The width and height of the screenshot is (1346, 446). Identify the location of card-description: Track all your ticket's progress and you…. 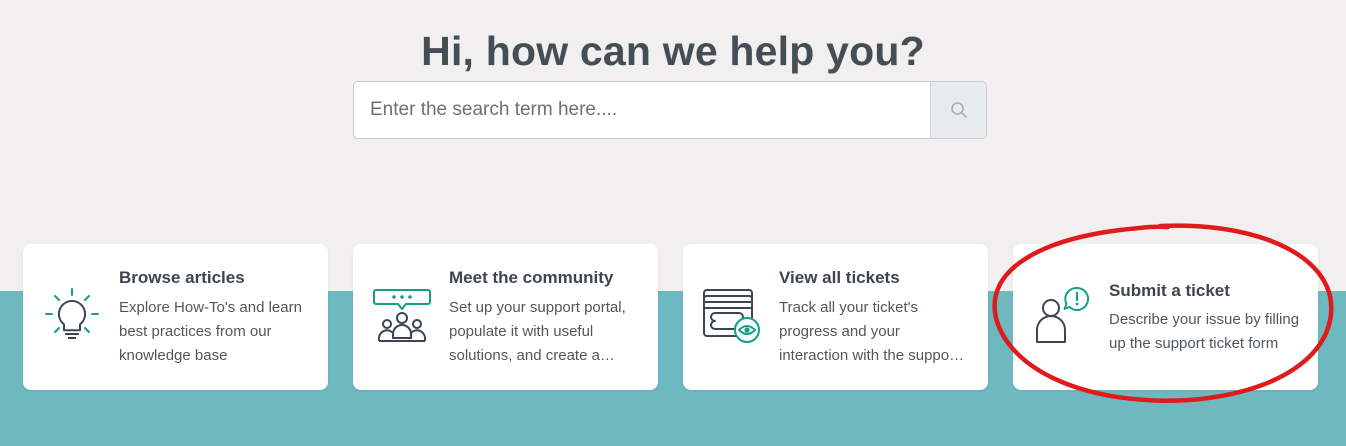
(876, 332).